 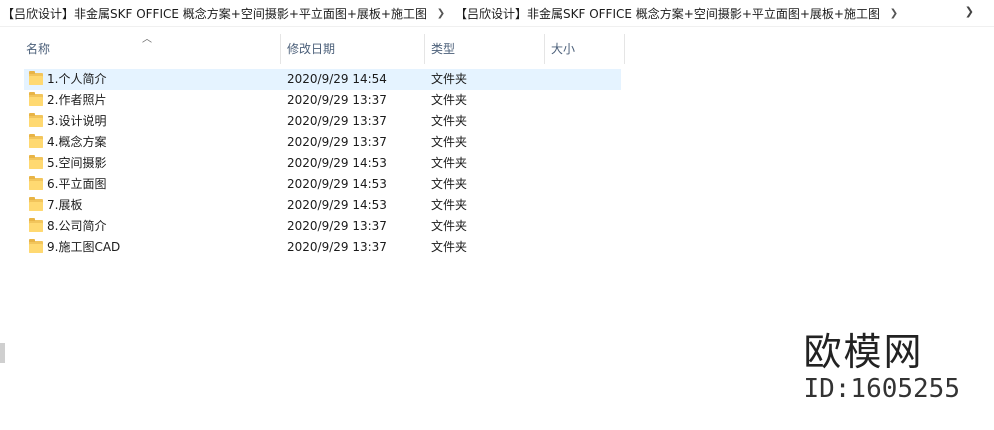 What do you see at coordinates (77, 163) in the screenshot?
I see `file-name: 5.空间摄影` at bounding box center [77, 163].